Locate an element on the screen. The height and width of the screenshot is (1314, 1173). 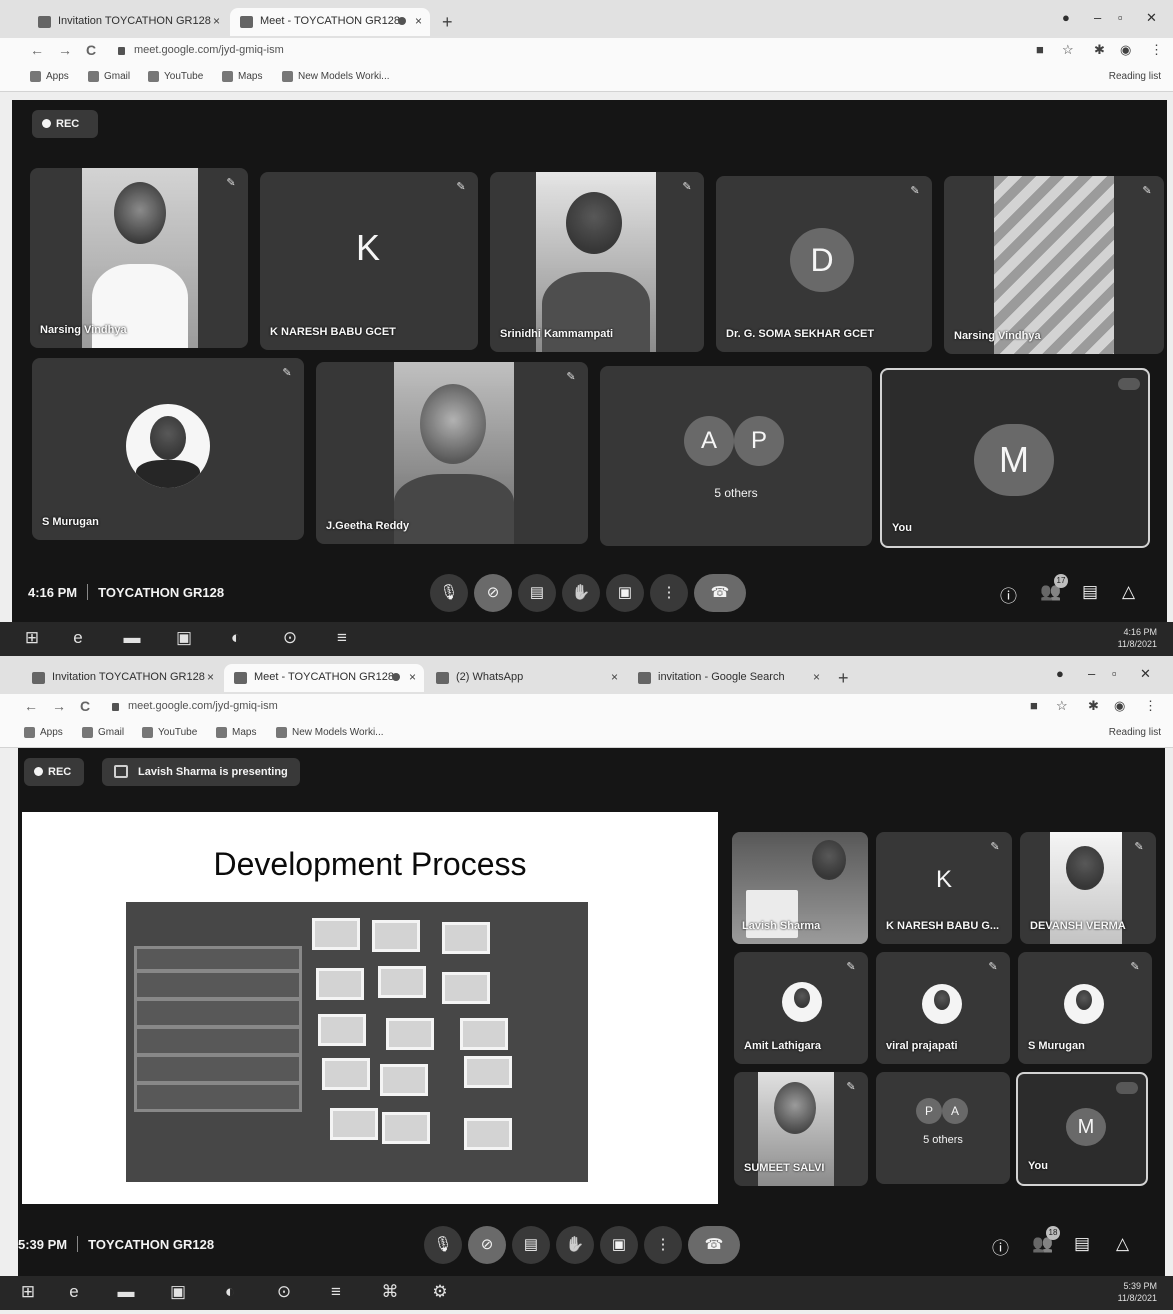
reload-icon: C is located at coordinates (91, 50).